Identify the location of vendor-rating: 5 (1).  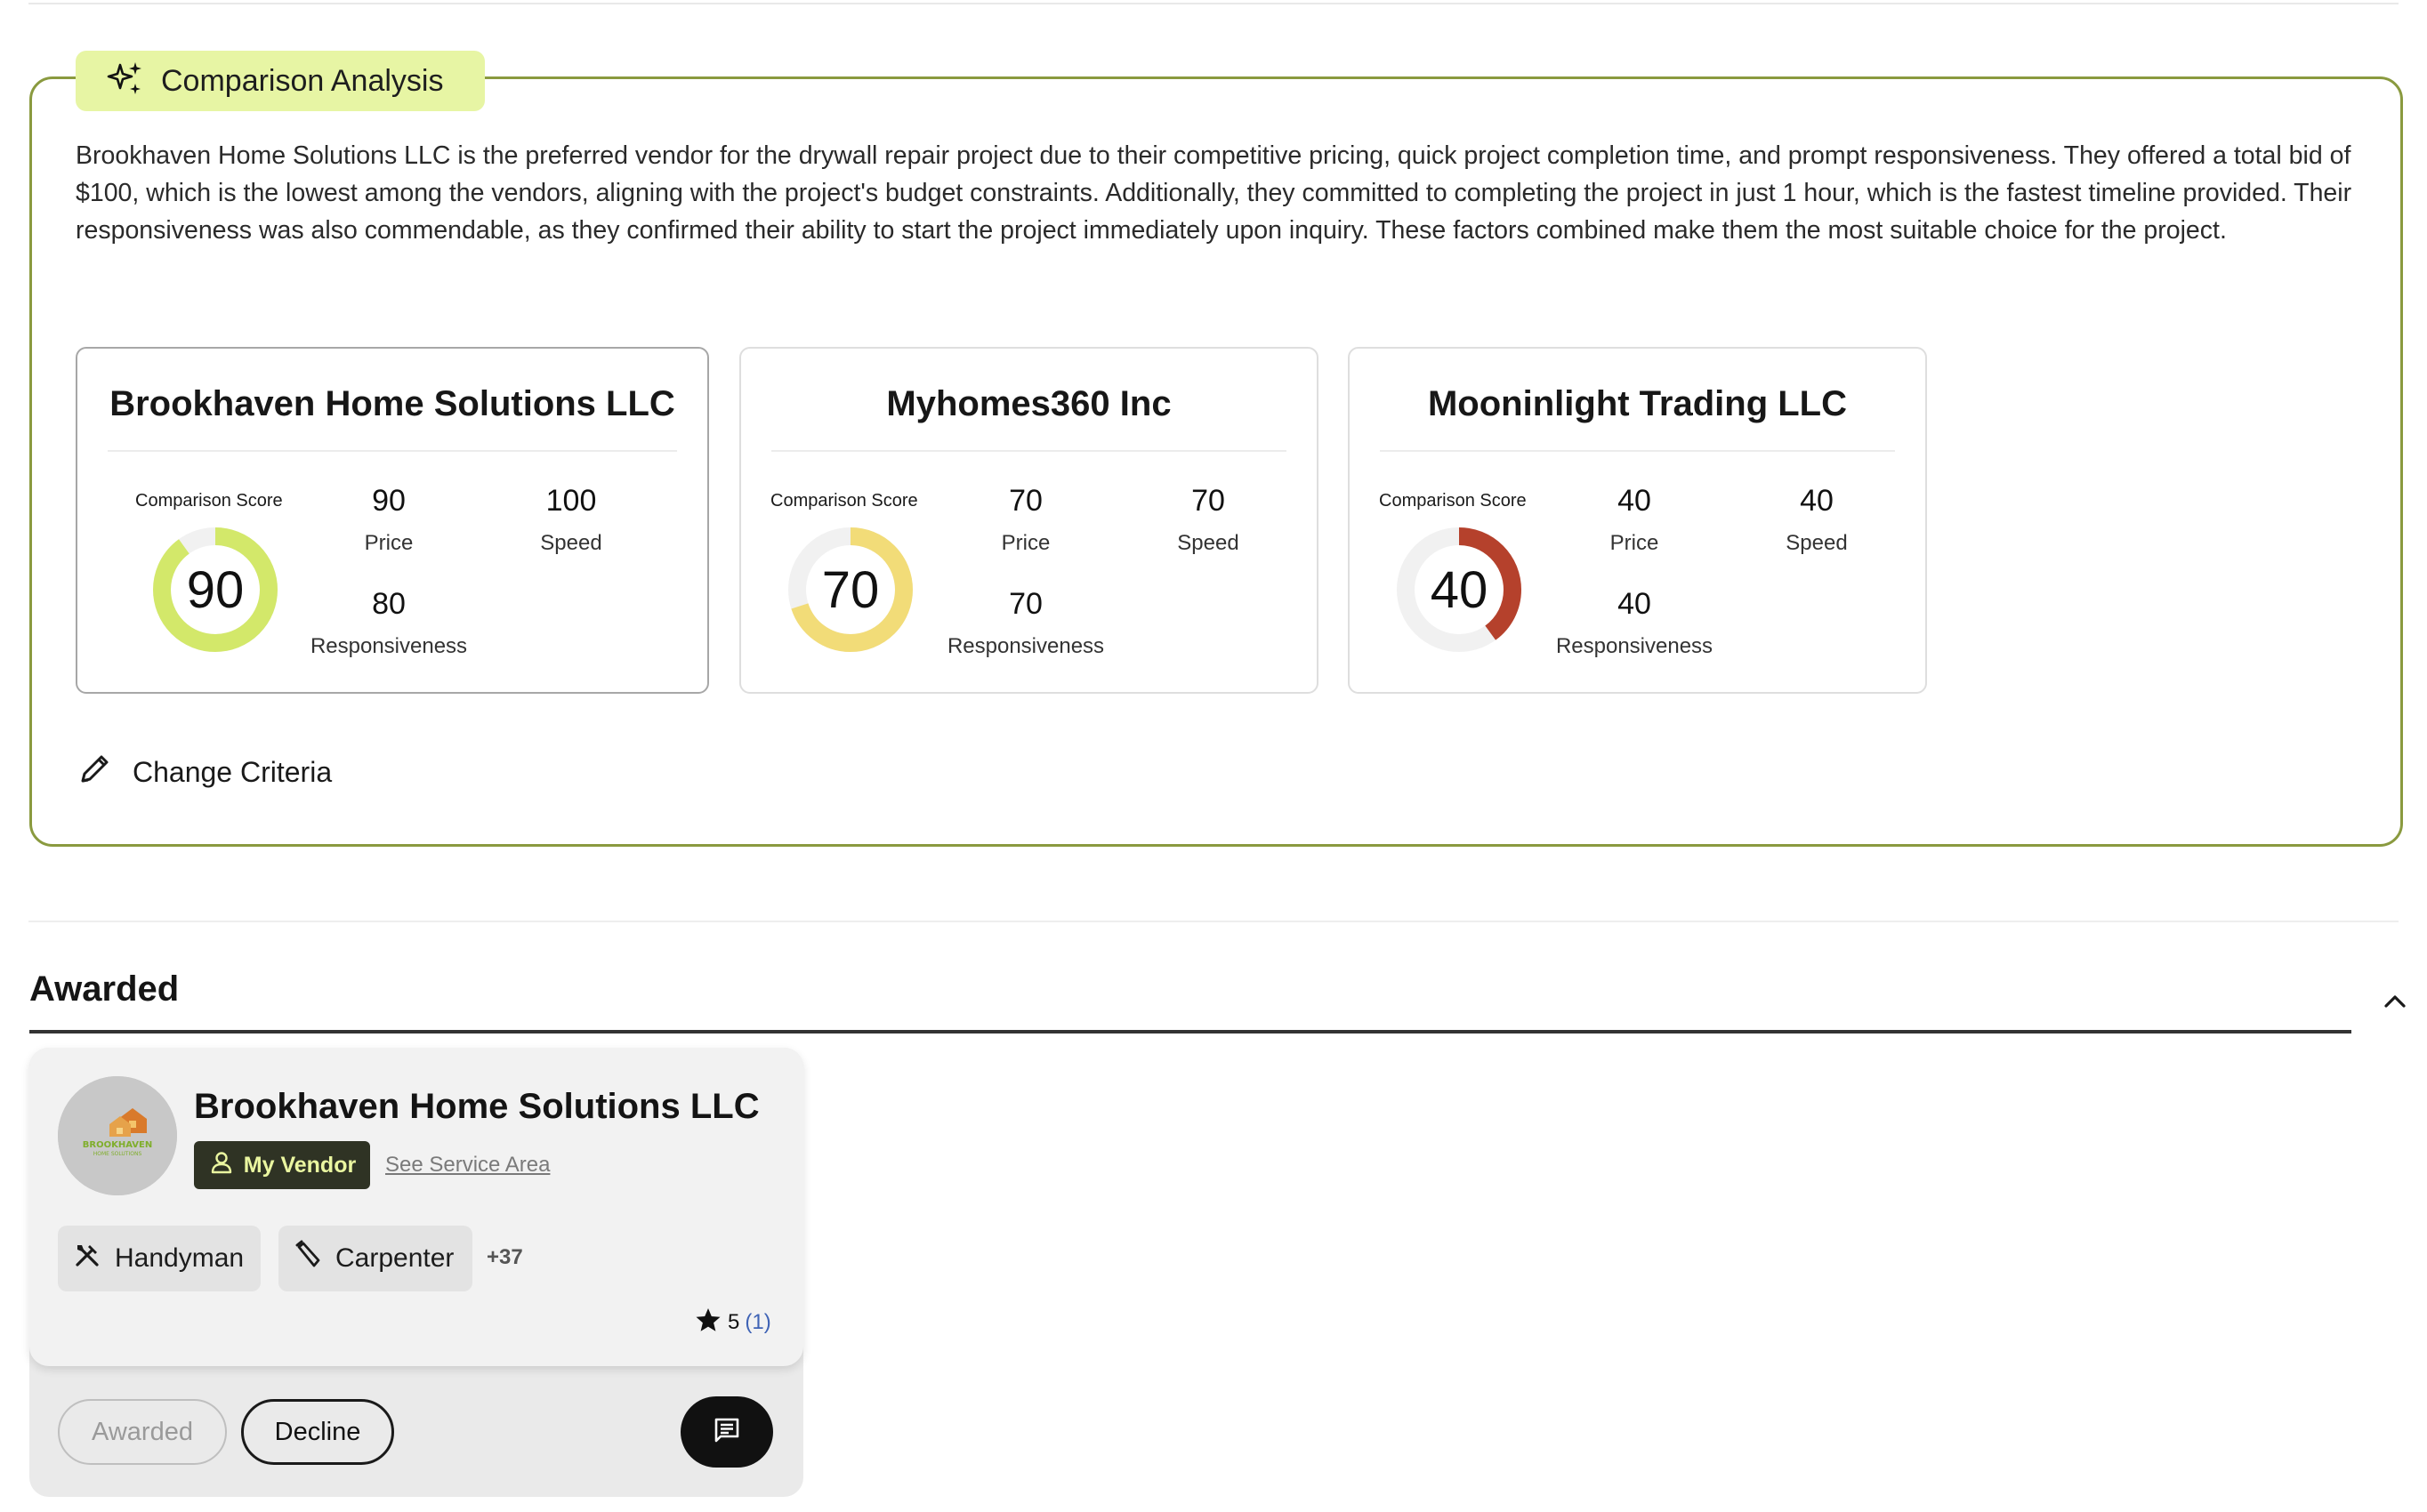
(733, 1322).